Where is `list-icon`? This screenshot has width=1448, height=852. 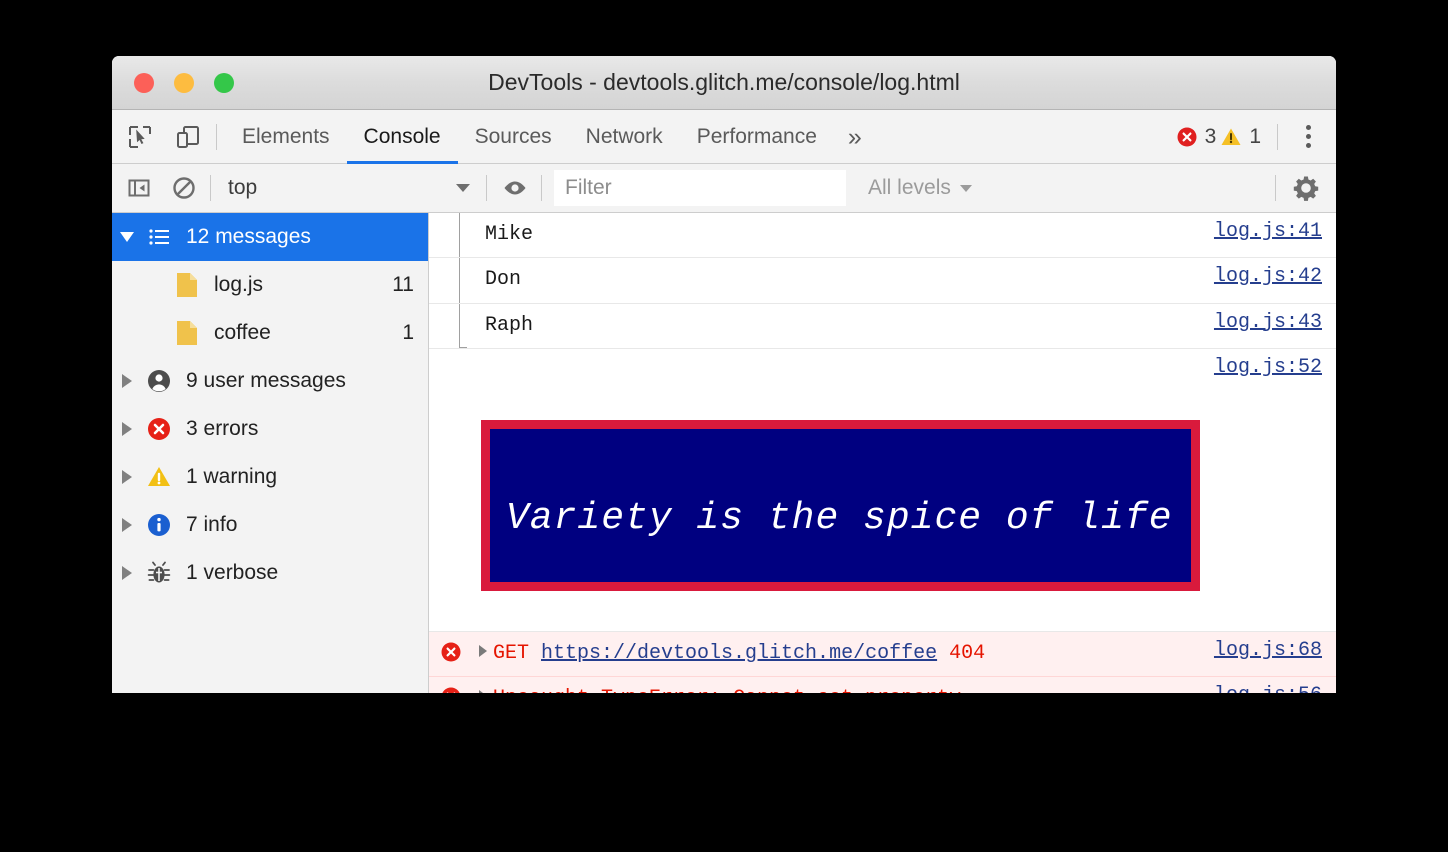 list-icon is located at coordinates (159, 237).